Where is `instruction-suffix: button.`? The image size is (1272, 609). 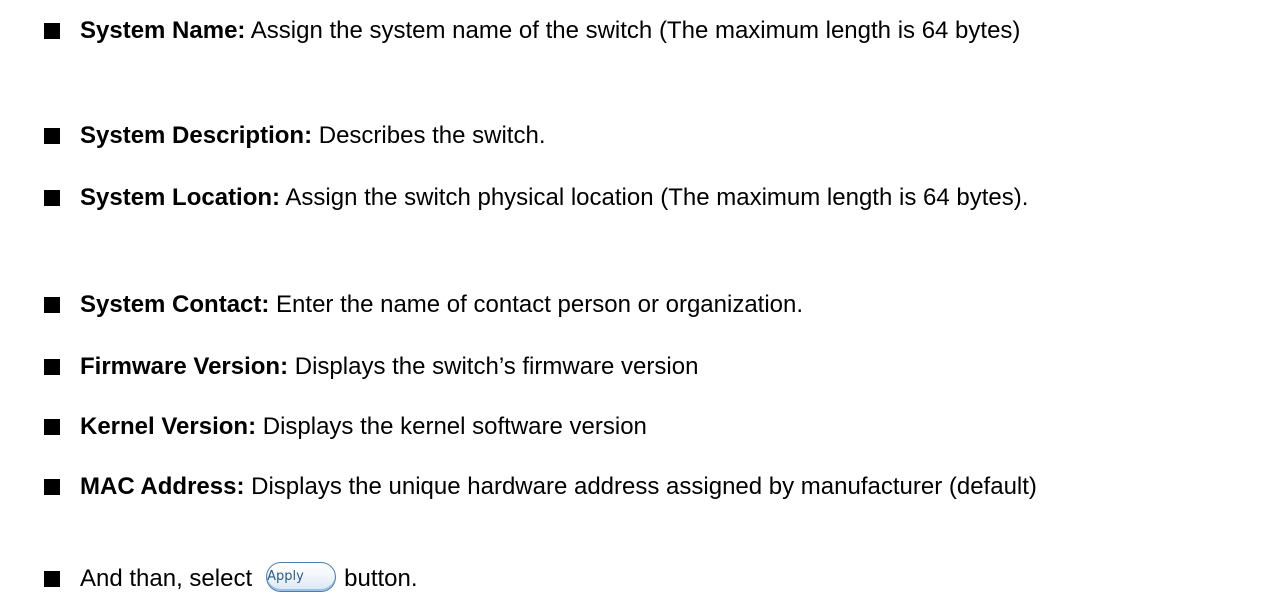
instruction-suffix: button. is located at coordinates (381, 578).